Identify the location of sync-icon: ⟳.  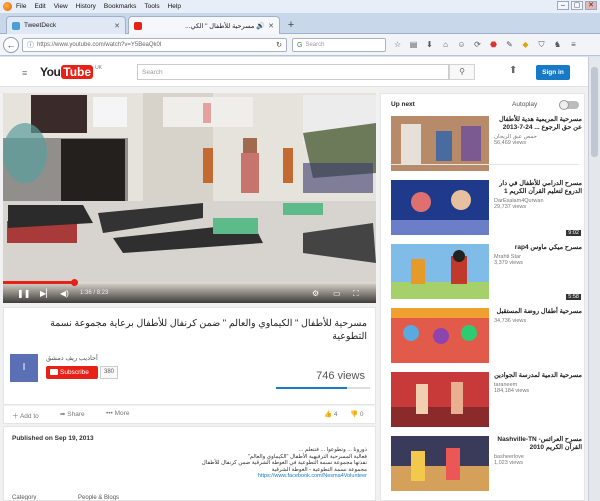
(477, 44).